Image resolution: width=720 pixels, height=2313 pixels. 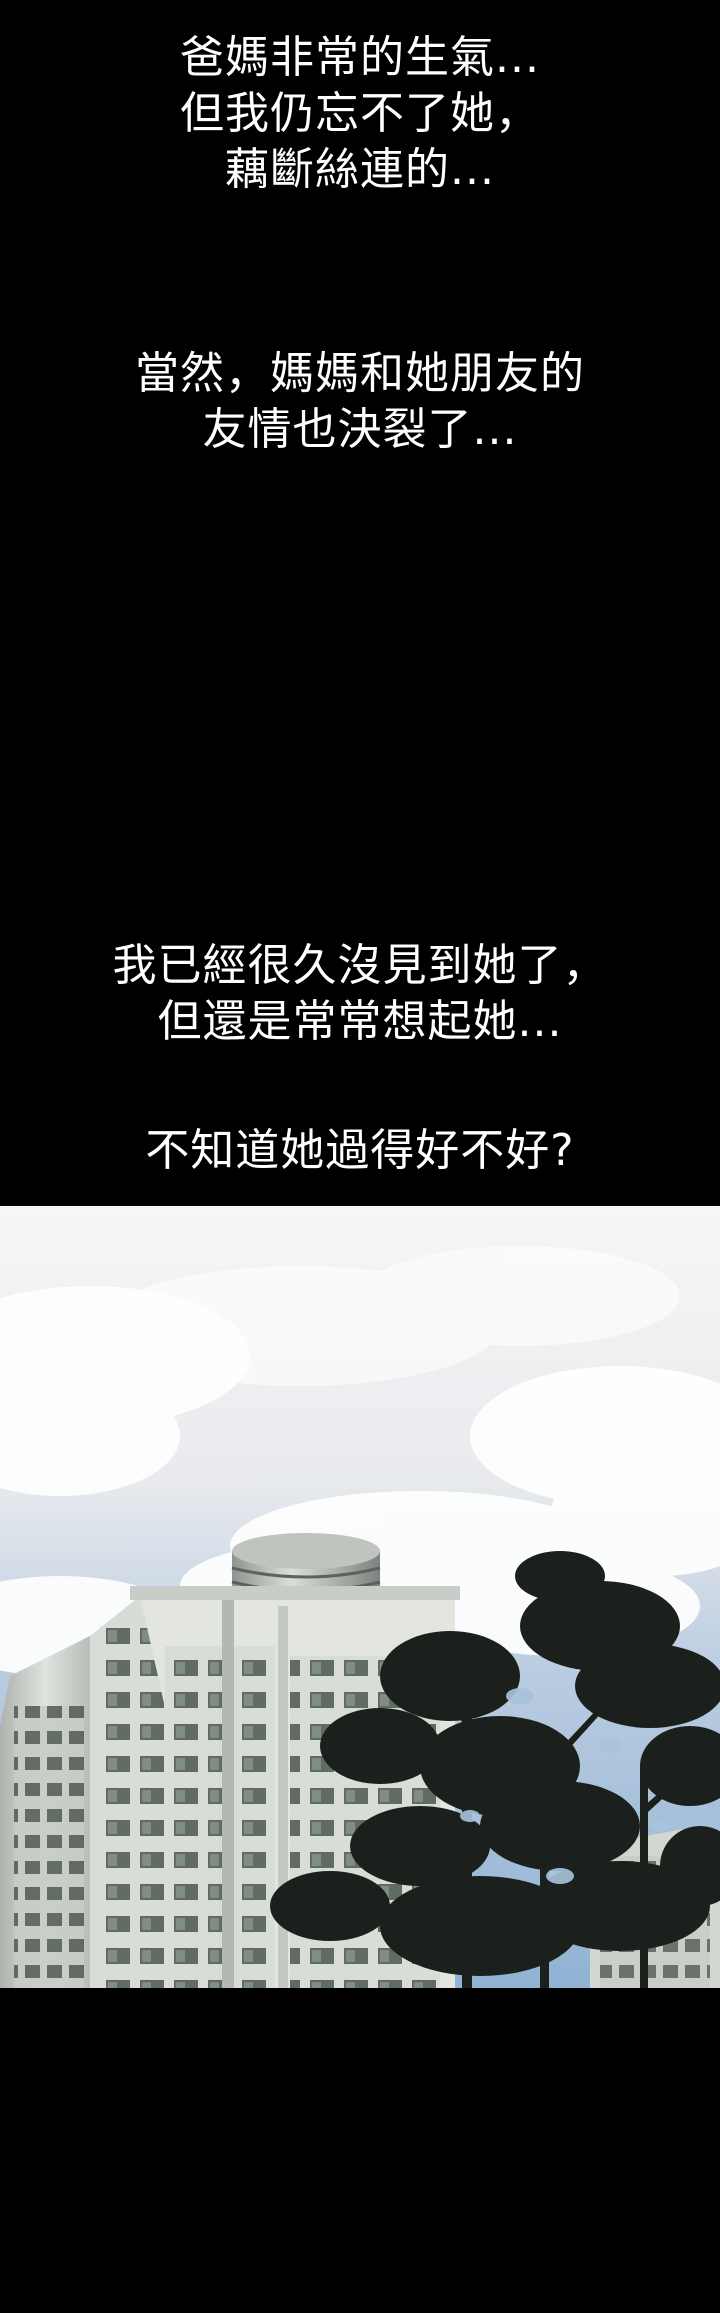 I want to click on caption-line: 不知道她過得好不好?, so click(x=360, y=1150).